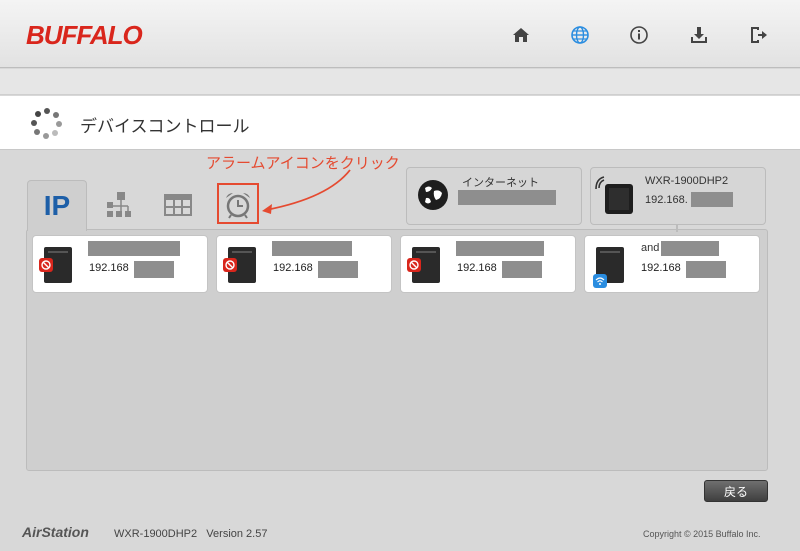 The height and width of the screenshot is (551, 800). What do you see at coordinates (666, 200) in the screenshot?
I see `router-ip: 192.168.` at bounding box center [666, 200].